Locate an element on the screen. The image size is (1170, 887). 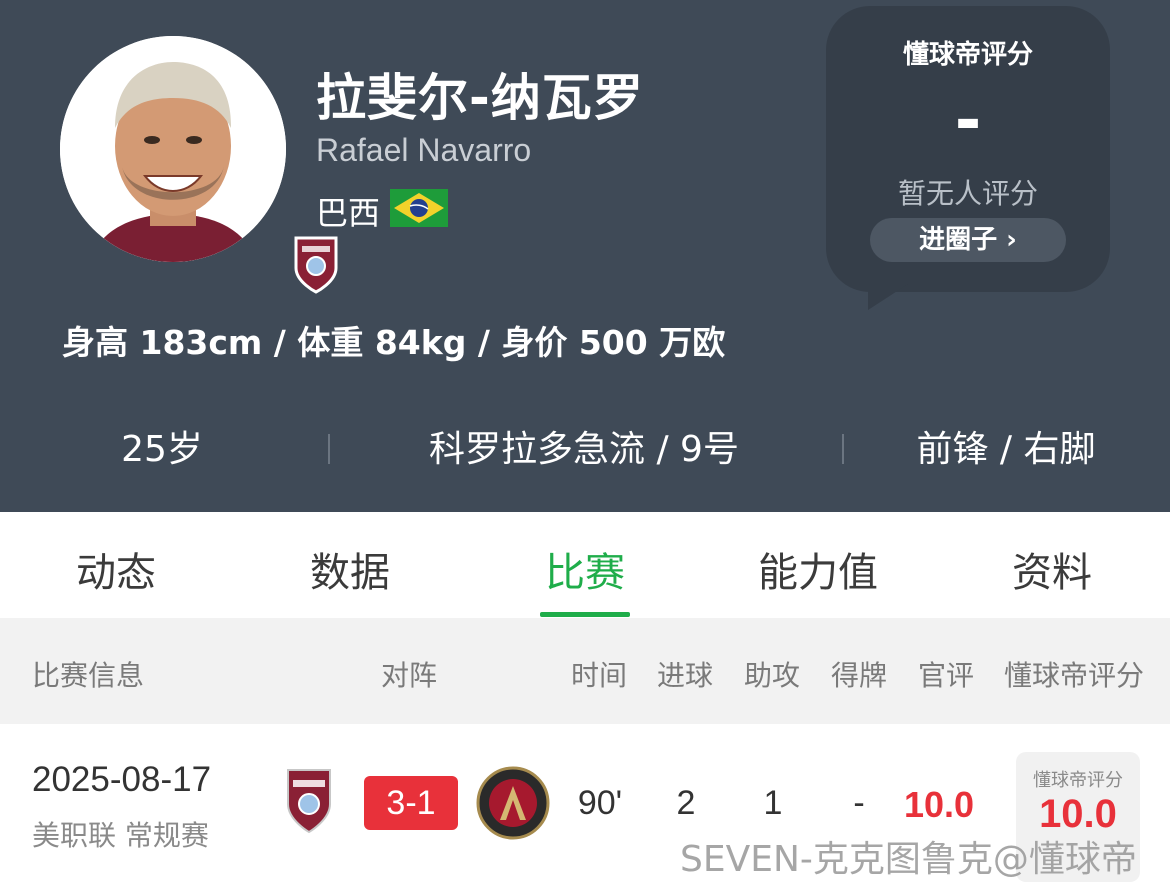
header-match-info: 比赛信息 is located at coordinates (88, 675).